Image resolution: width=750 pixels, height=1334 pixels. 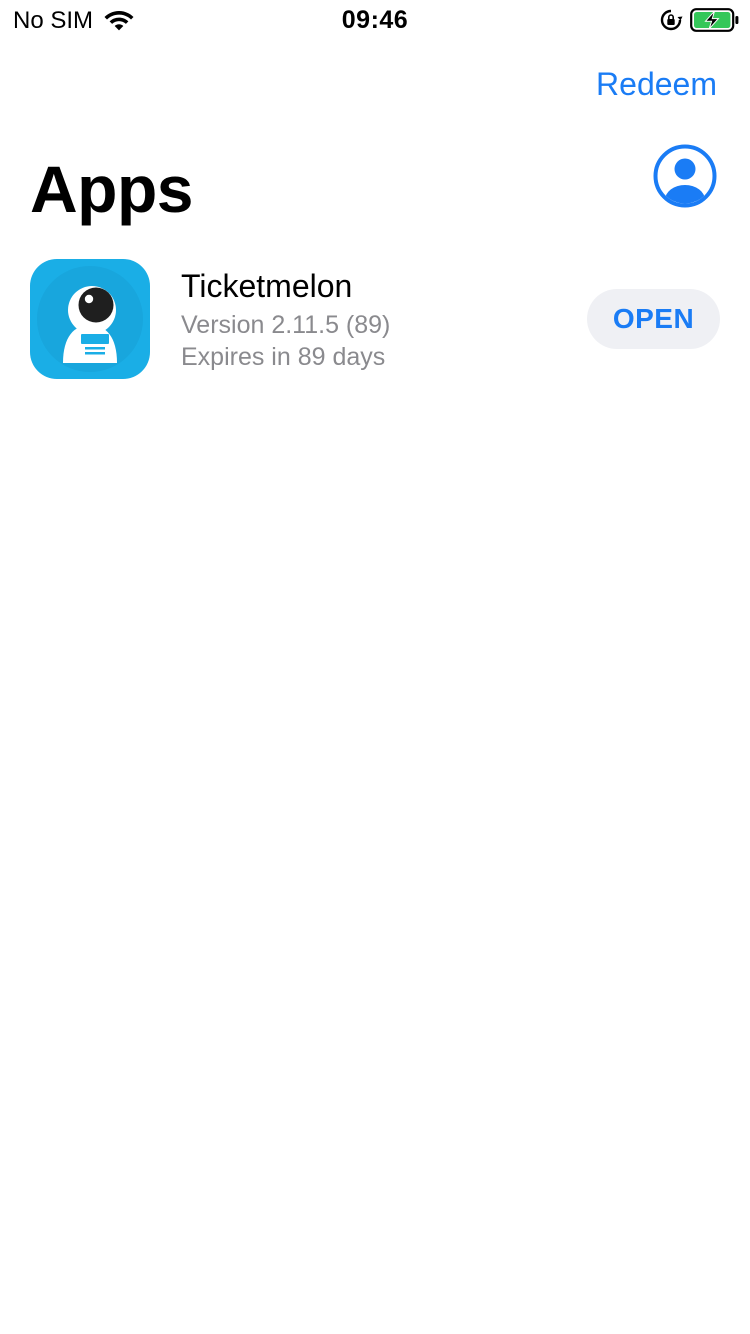 I want to click on app-version: Version 2.11.5 (89), so click(x=286, y=325).